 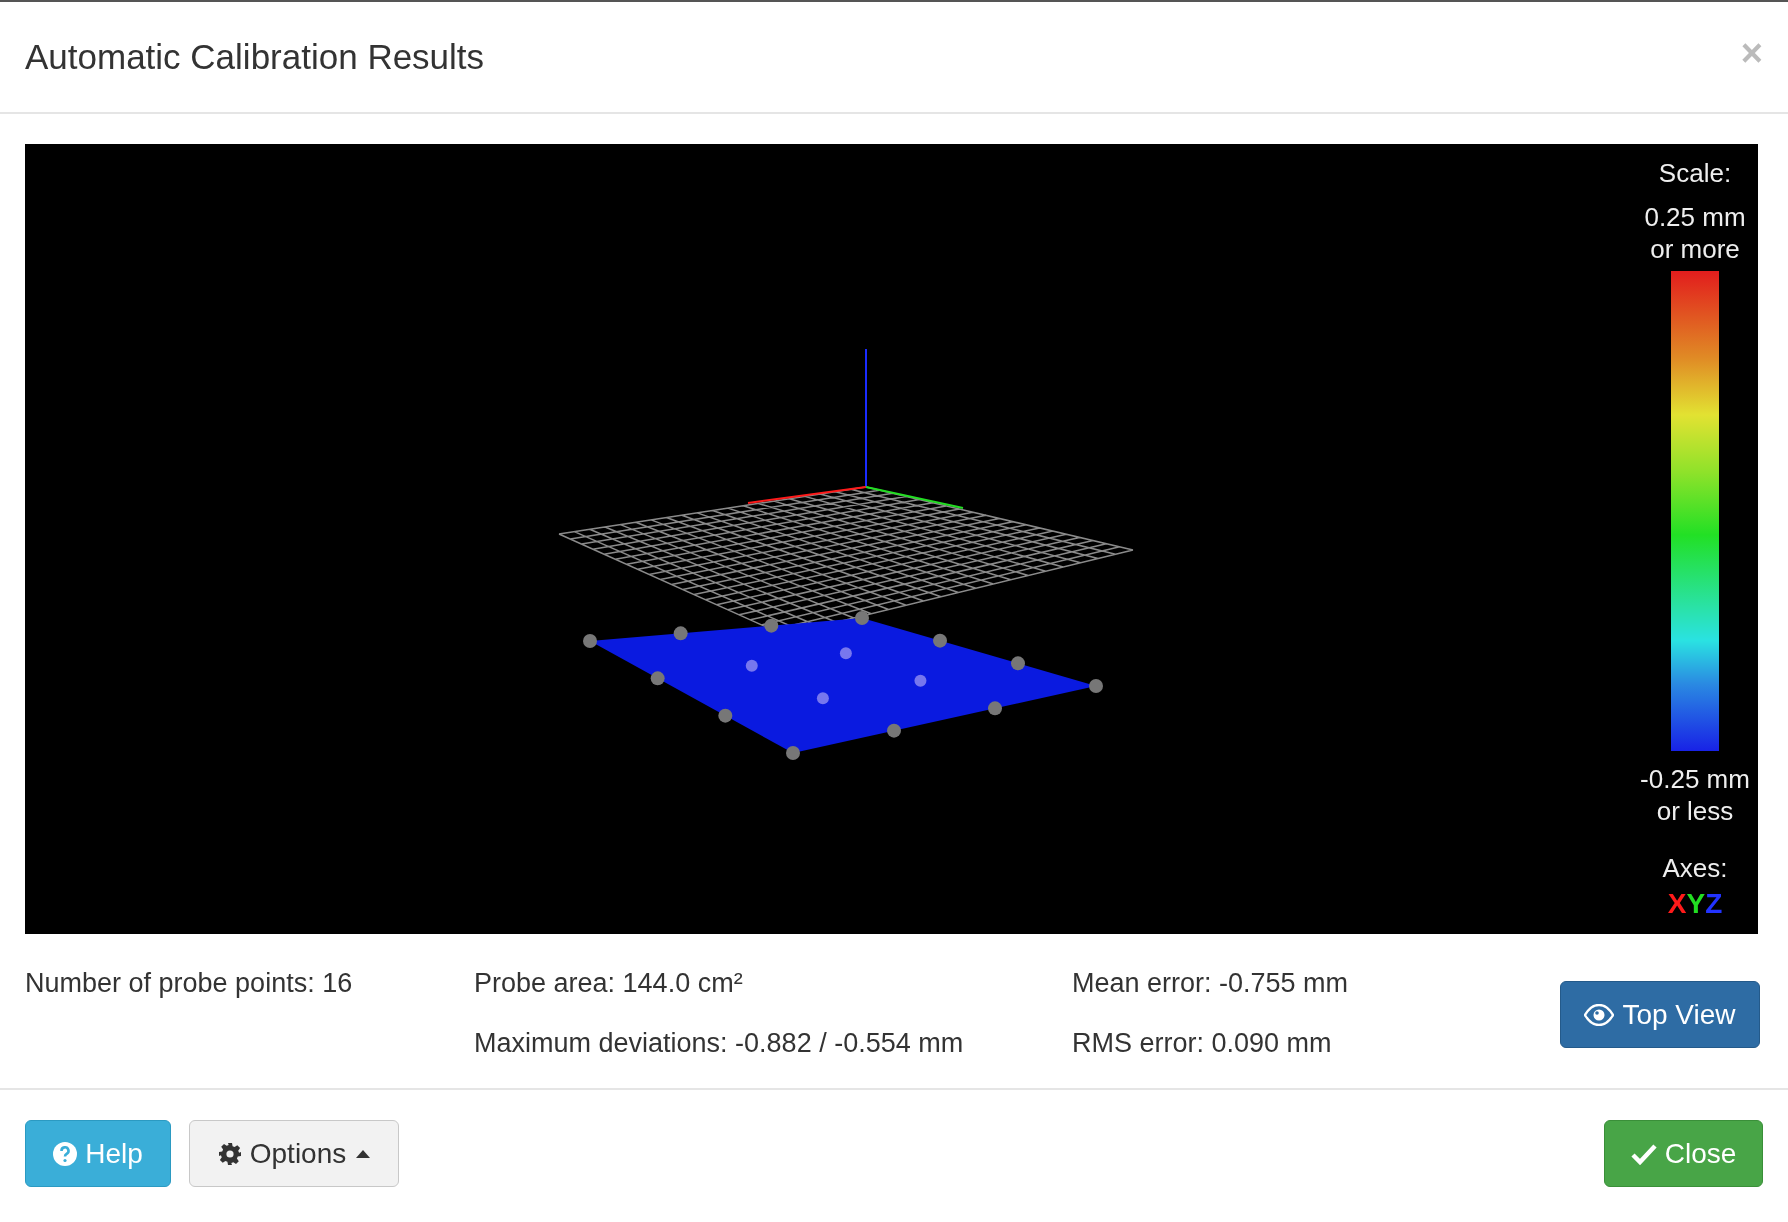 I want to click on axis-letter: X, so click(x=1677, y=904).